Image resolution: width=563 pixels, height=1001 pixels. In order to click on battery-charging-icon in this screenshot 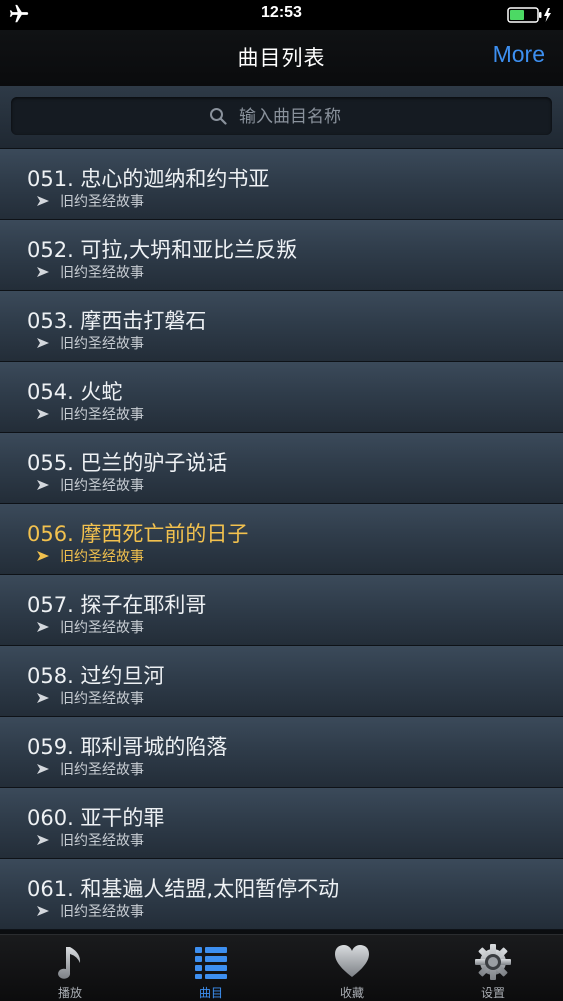, I will do `click(529, 15)`.